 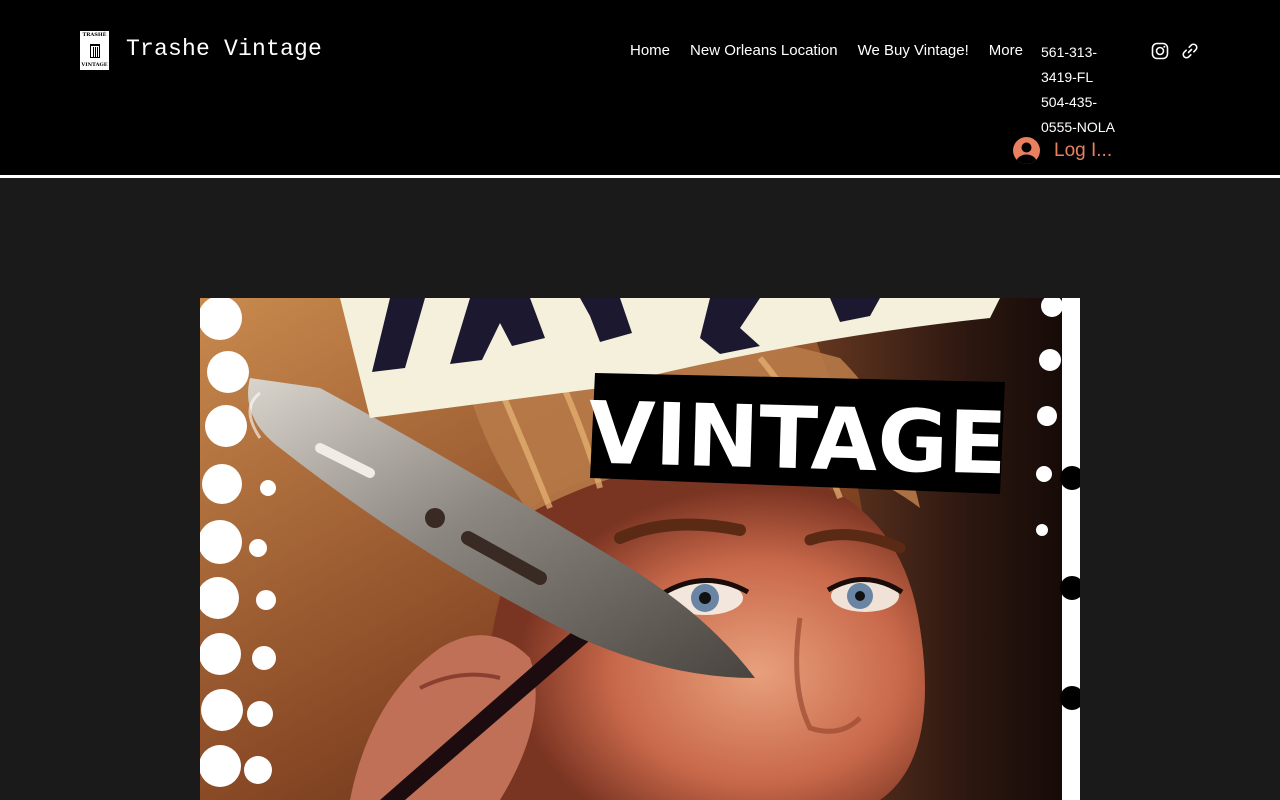 What do you see at coordinates (650, 51) in the screenshot?
I see `nav-item-home: Home` at bounding box center [650, 51].